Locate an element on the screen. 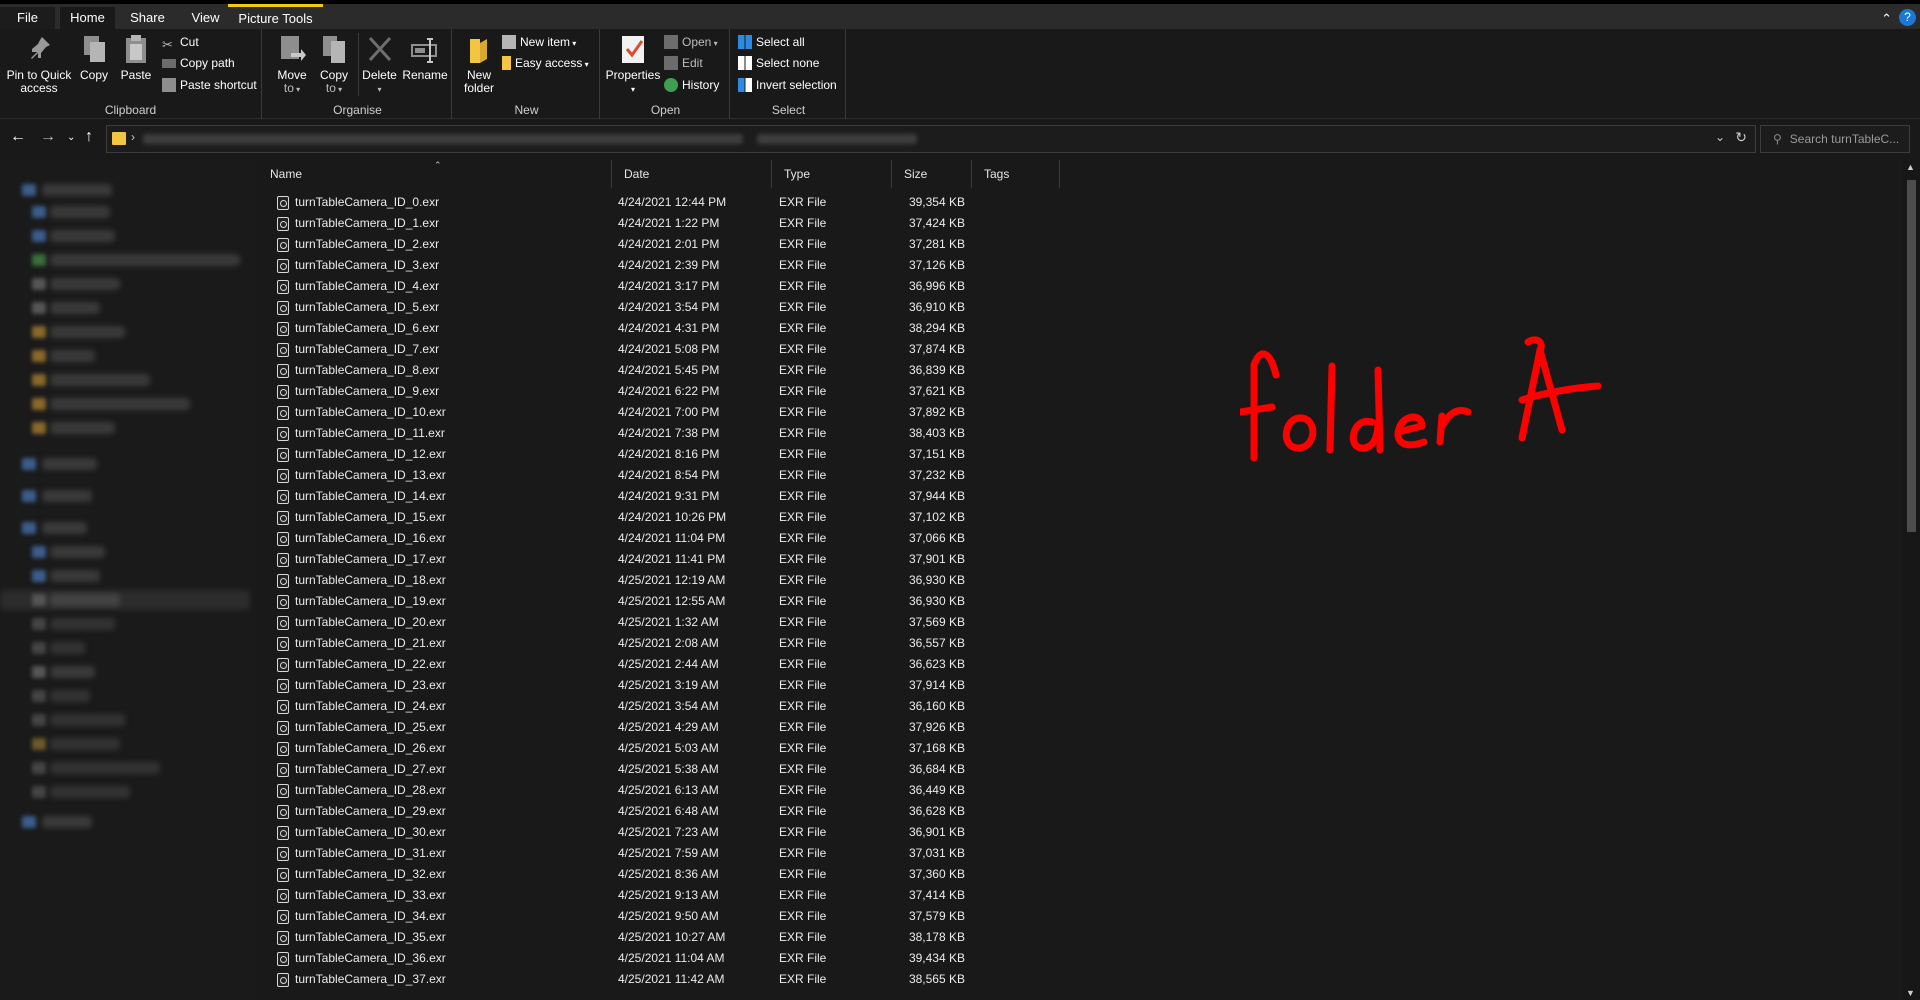  scroll-down-arrow-icon: ▼ is located at coordinates (1910, 993).